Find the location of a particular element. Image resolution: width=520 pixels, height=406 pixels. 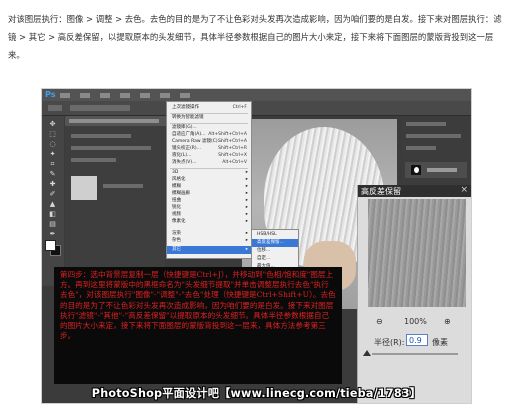

left-panel is located at coordinates (115, 206).